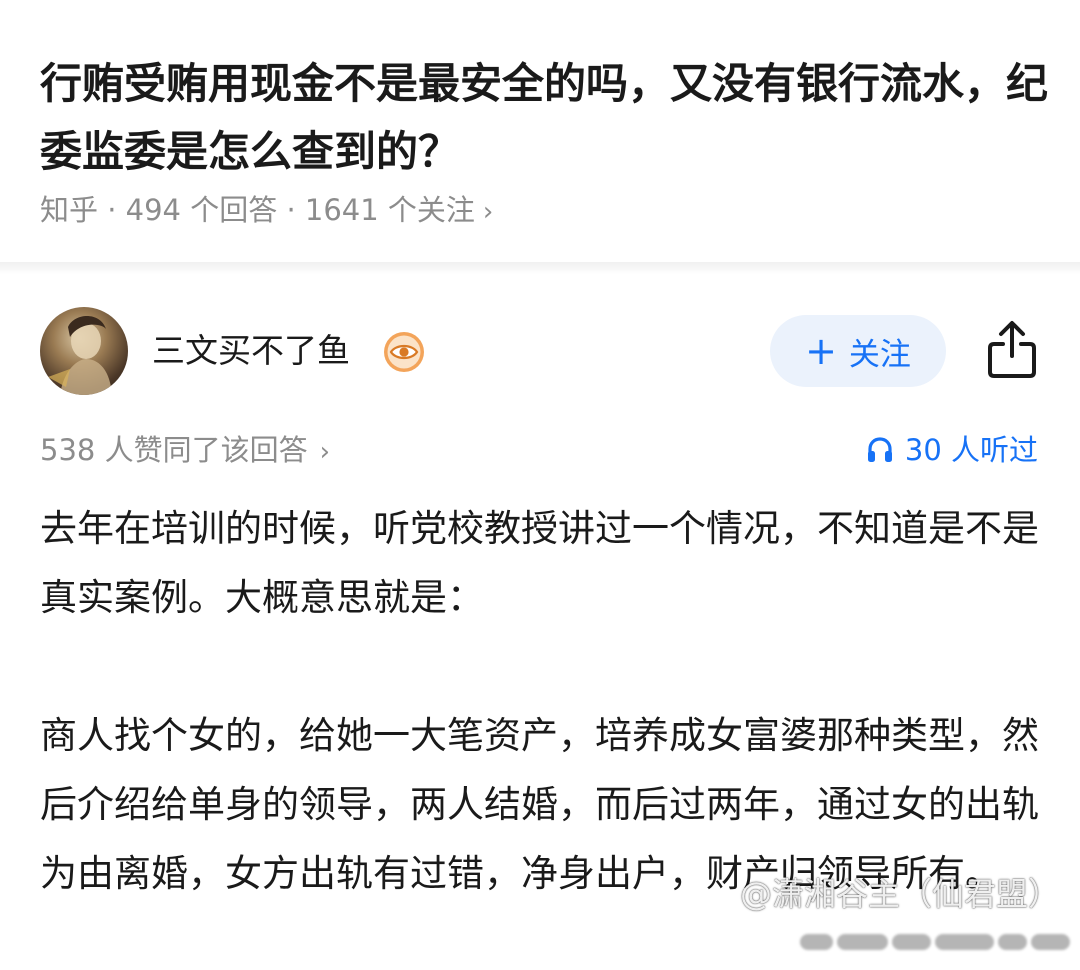 The height and width of the screenshot is (970, 1080). Describe the element at coordinates (821, 351) in the screenshot. I see `plus-icon: +` at that location.